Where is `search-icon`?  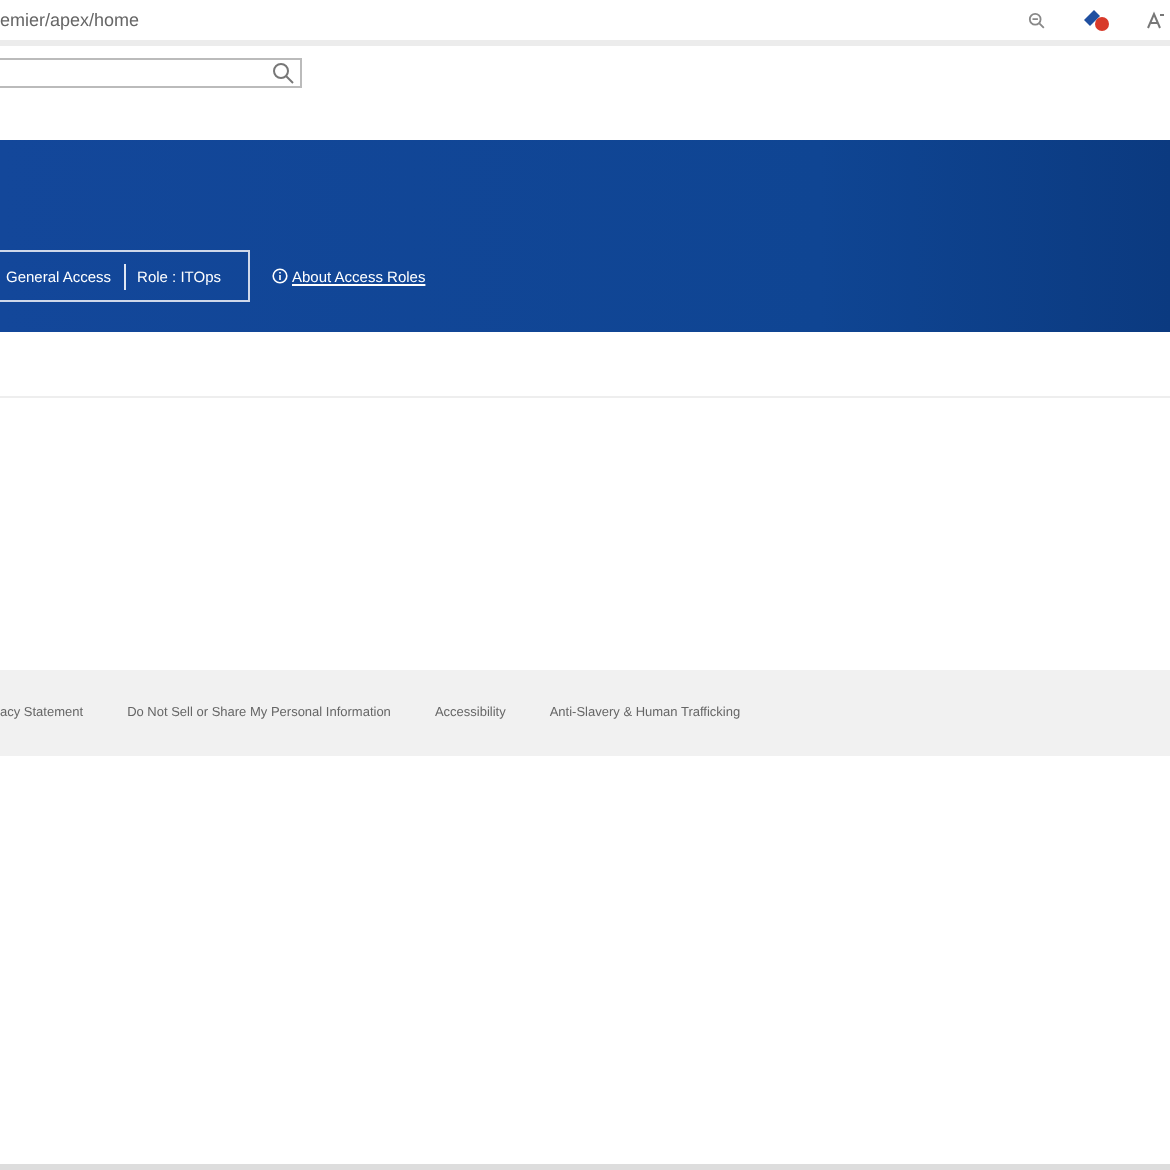 search-icon is located at coordinates (283, 73).